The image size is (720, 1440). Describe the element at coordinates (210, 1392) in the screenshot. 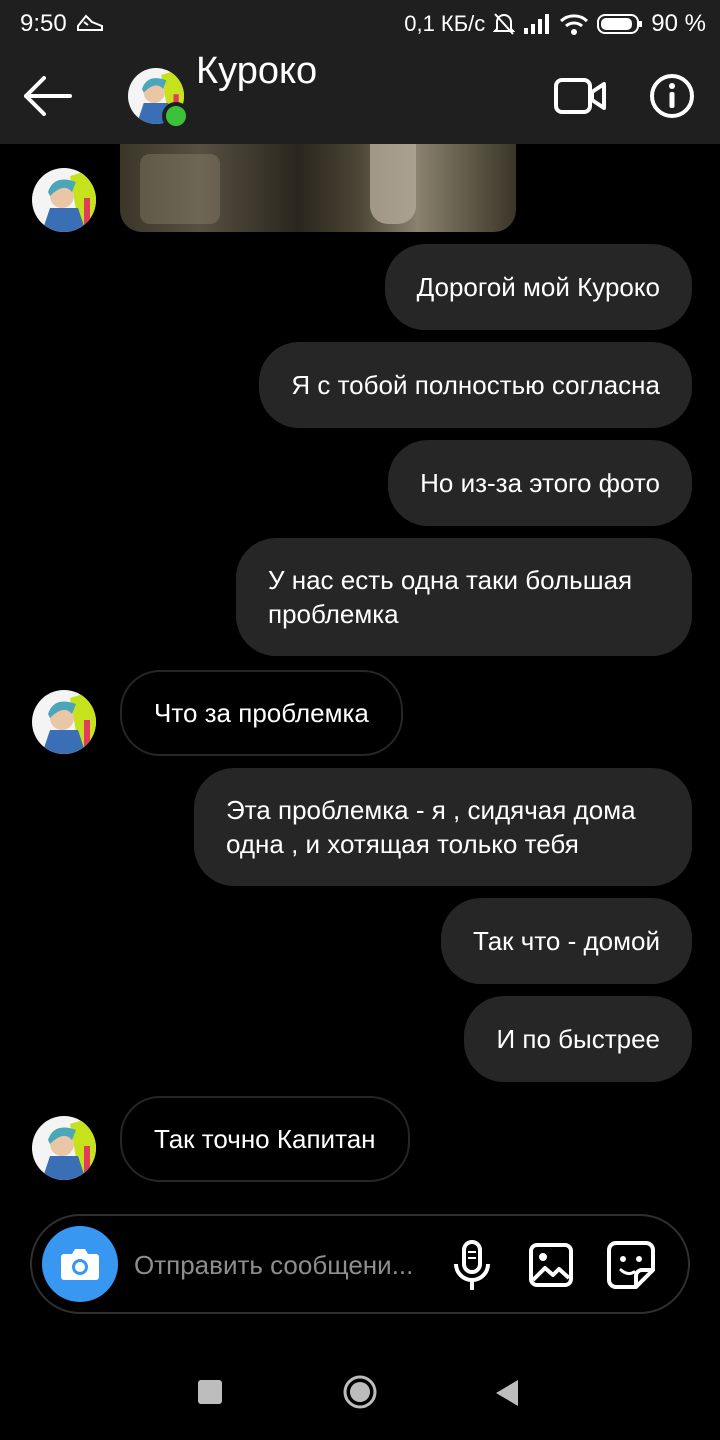

I see `recent-apps-icon` at that location.